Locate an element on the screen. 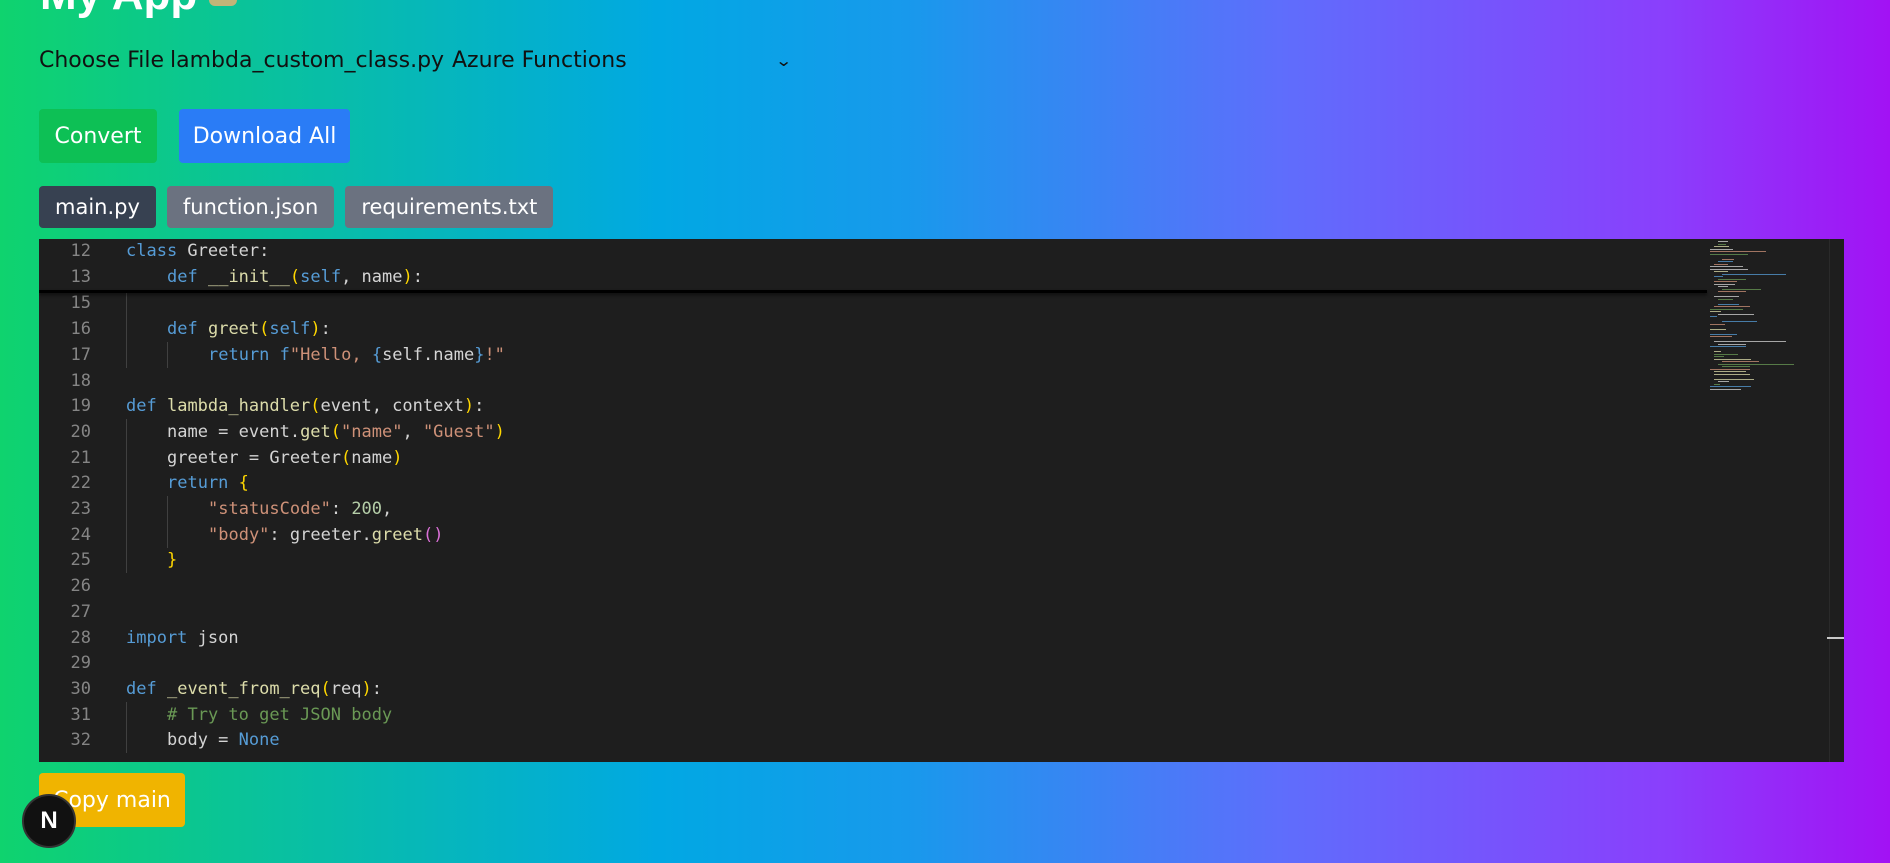 The width and height of the screenshot is (1890, 863). line-number: 25 is located at coordinates (80, 560).